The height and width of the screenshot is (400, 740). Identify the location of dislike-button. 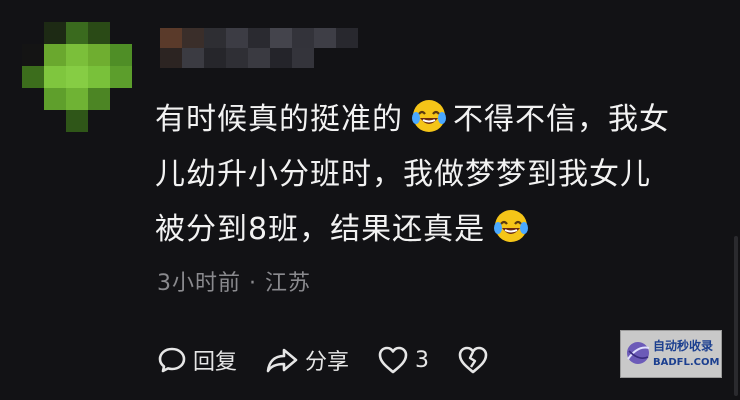
(473, 360).